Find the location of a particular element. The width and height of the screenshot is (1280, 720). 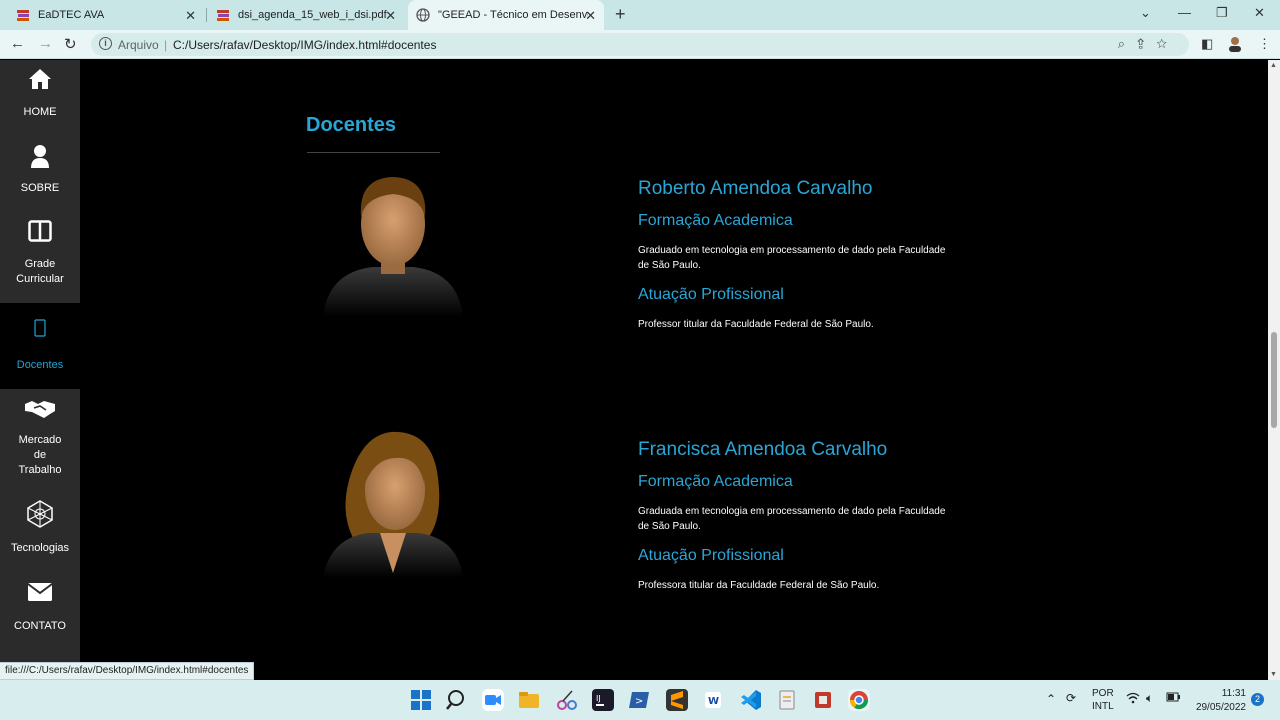

word-icon: W is located at coordinates (713, 700).